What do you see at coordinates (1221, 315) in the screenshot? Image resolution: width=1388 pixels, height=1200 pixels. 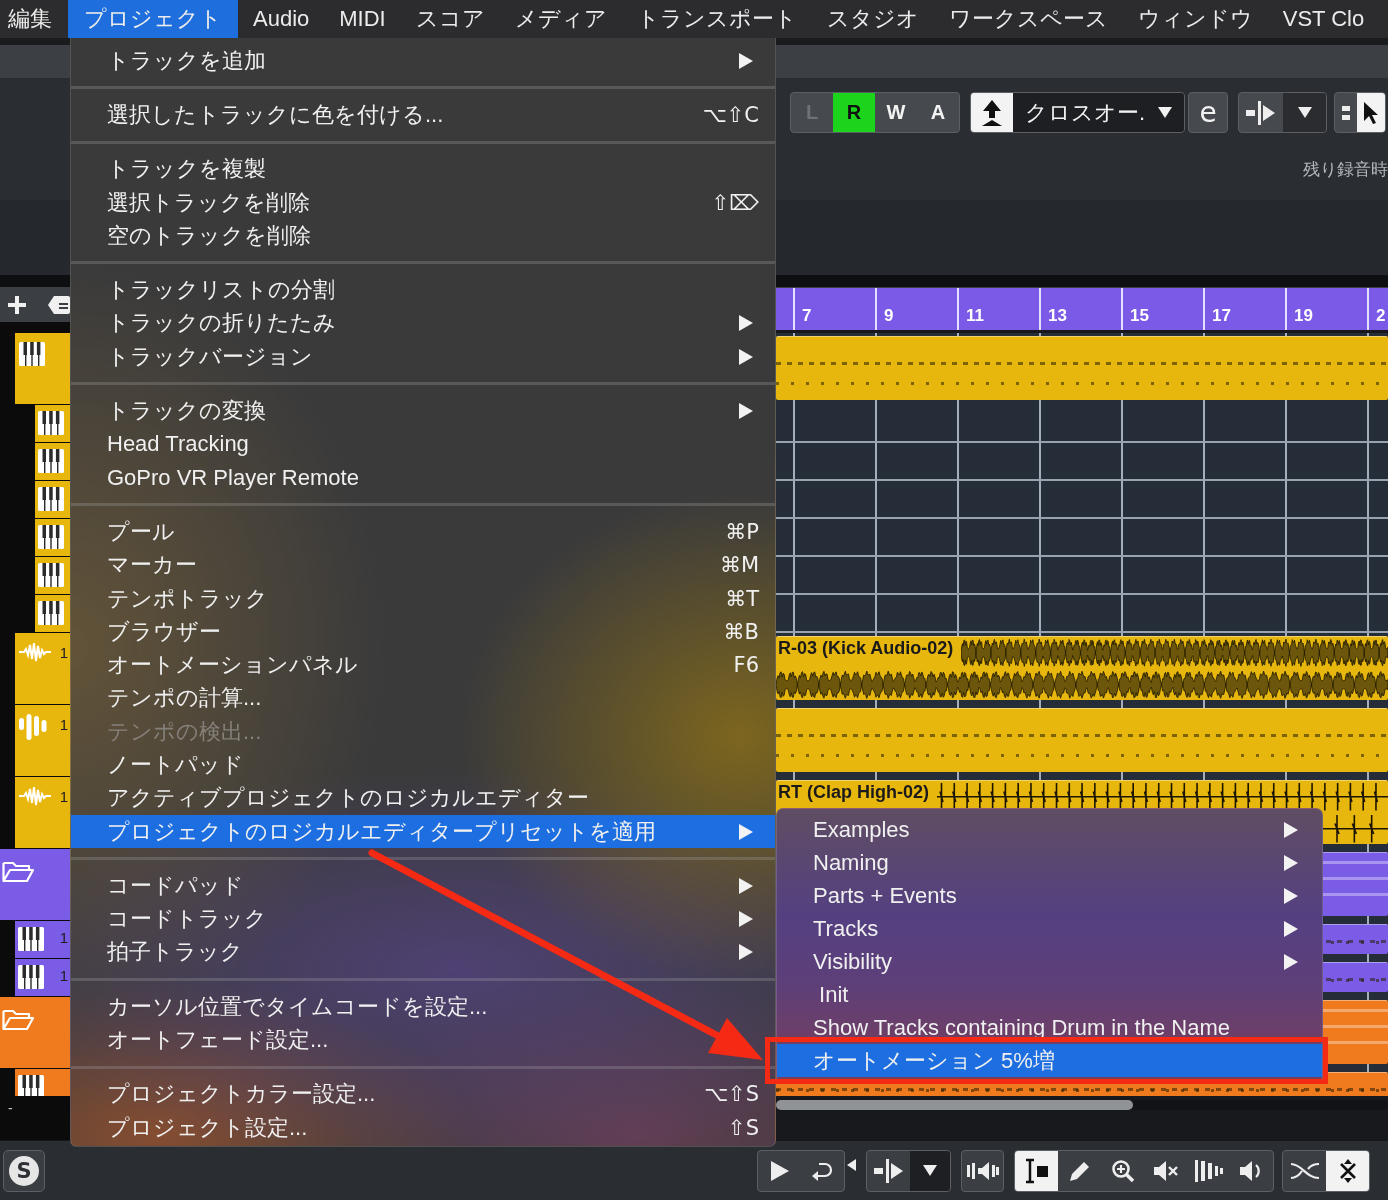 I see `bar-number: 17` at bounding box center [1221, 315].